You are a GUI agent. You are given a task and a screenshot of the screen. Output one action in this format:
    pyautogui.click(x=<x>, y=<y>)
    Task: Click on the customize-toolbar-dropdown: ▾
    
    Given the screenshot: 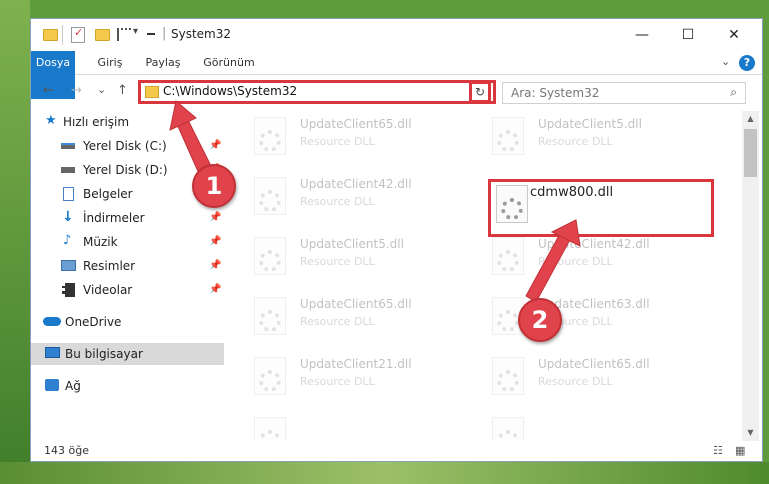 What is the action you would take?
    pyautogui.click(x=135, y=34)
    